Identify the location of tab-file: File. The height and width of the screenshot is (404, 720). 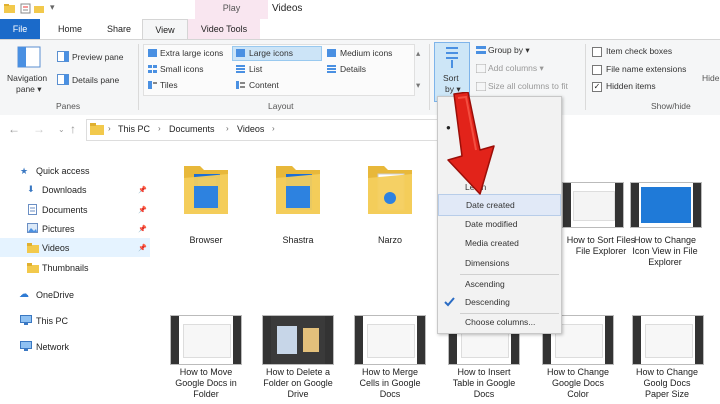
(20, 29).